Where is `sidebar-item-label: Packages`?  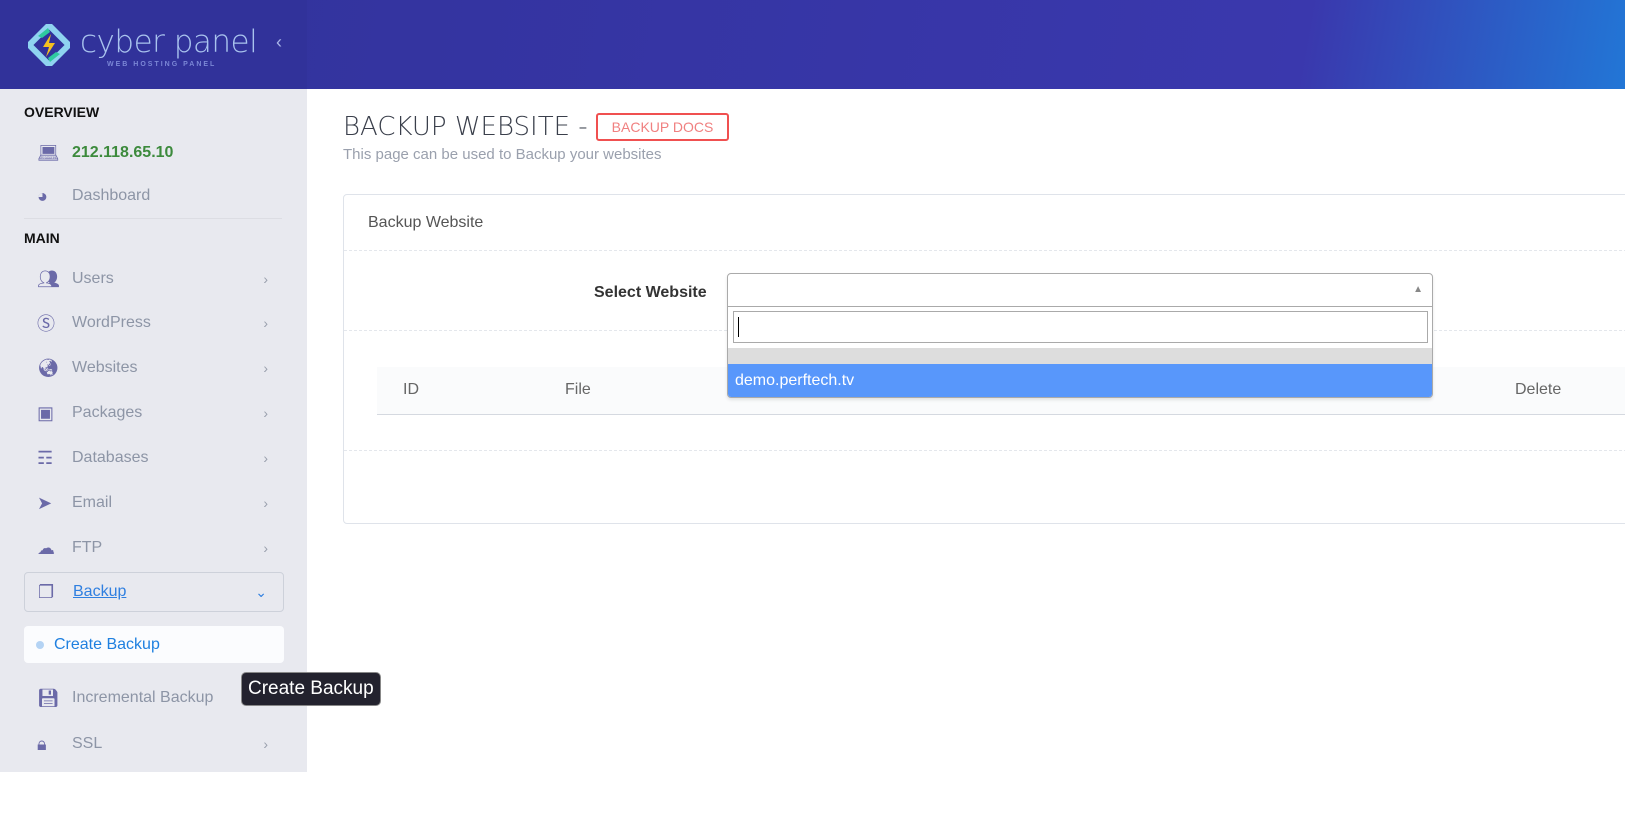 sidebar-item-label: Packages is located at coordinates (107, 412).